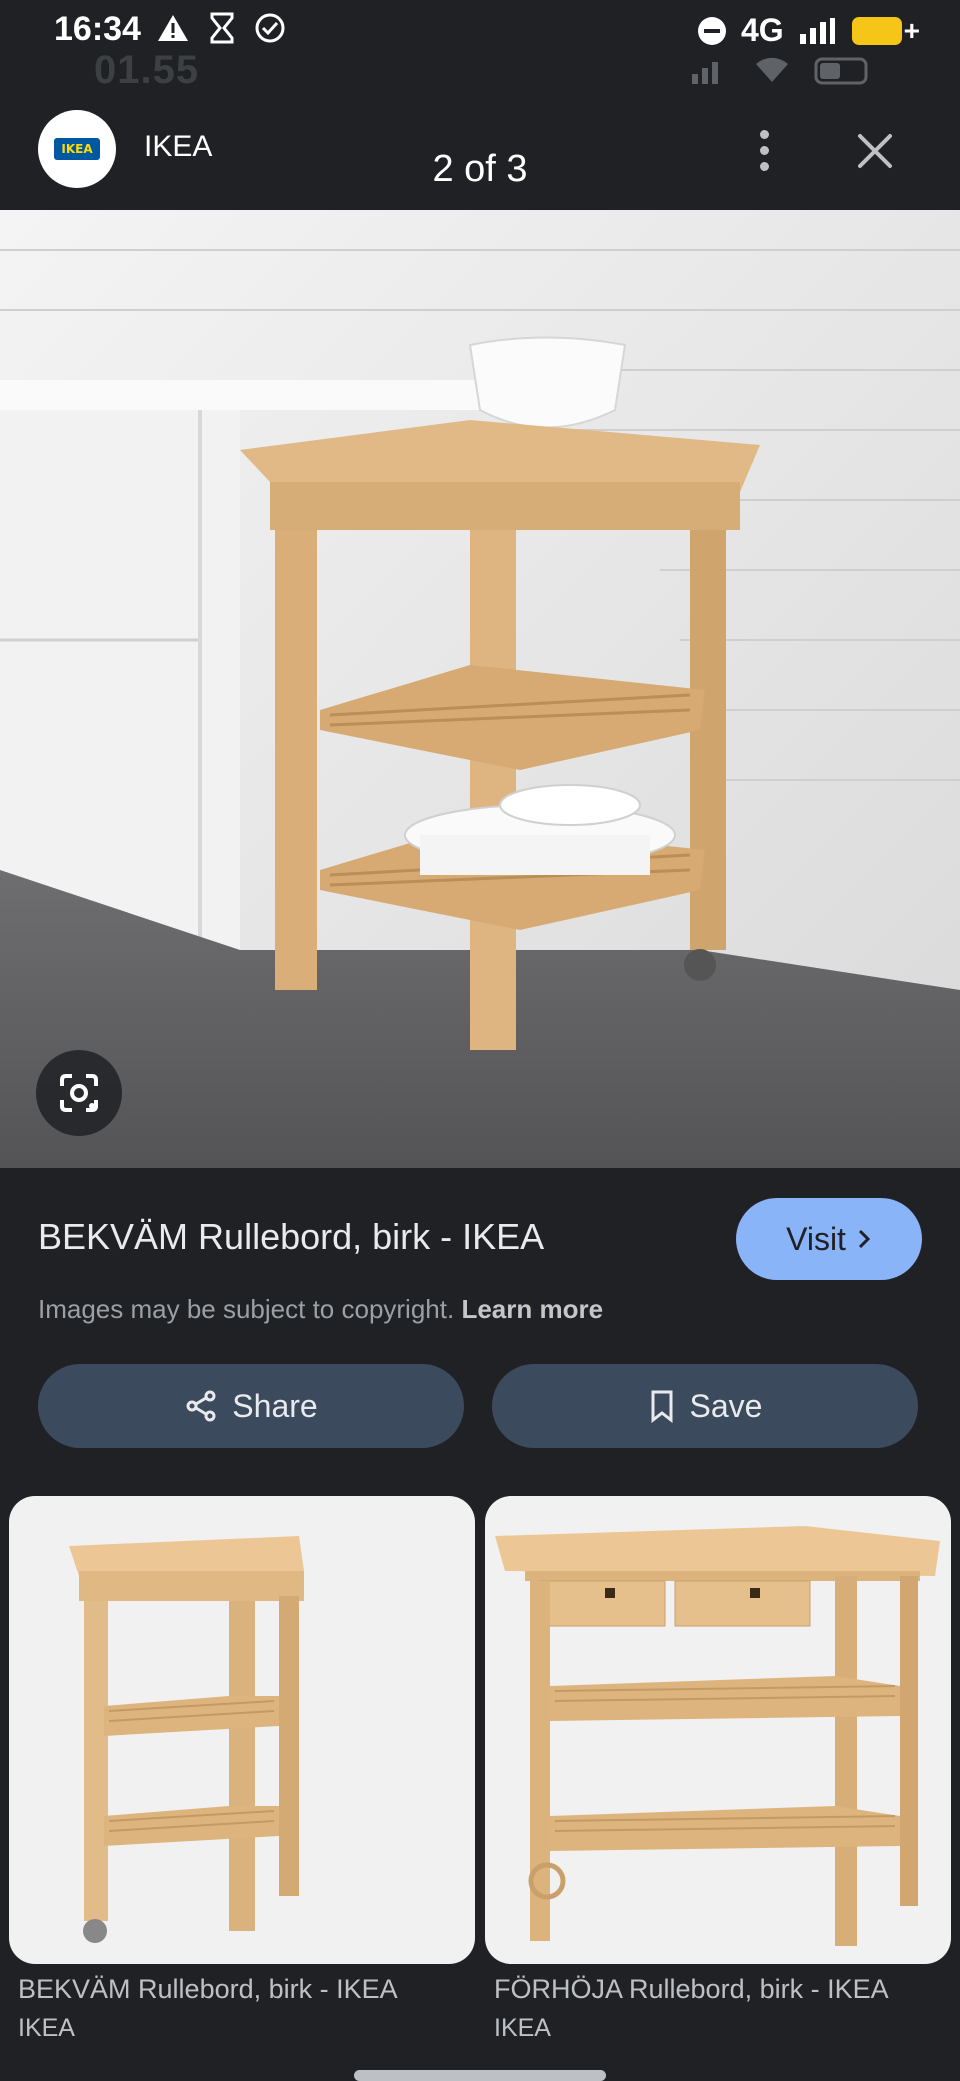 This screenshot has width=960, height=2081. Describe the element at coordinates (208, 1989) in the screenshot. I see `related-title-1: BEKVÄM Rullebord, birk - IKEA` at that location.